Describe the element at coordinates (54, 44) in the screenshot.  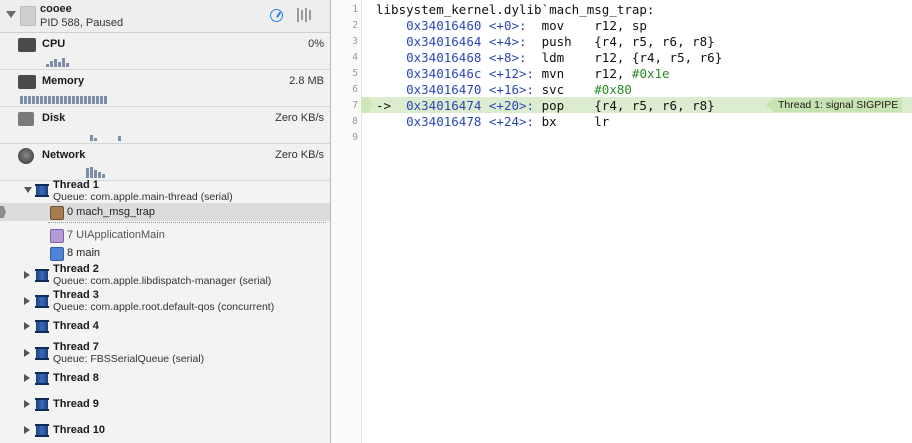
I see `cpu-label: CPU` at that location.